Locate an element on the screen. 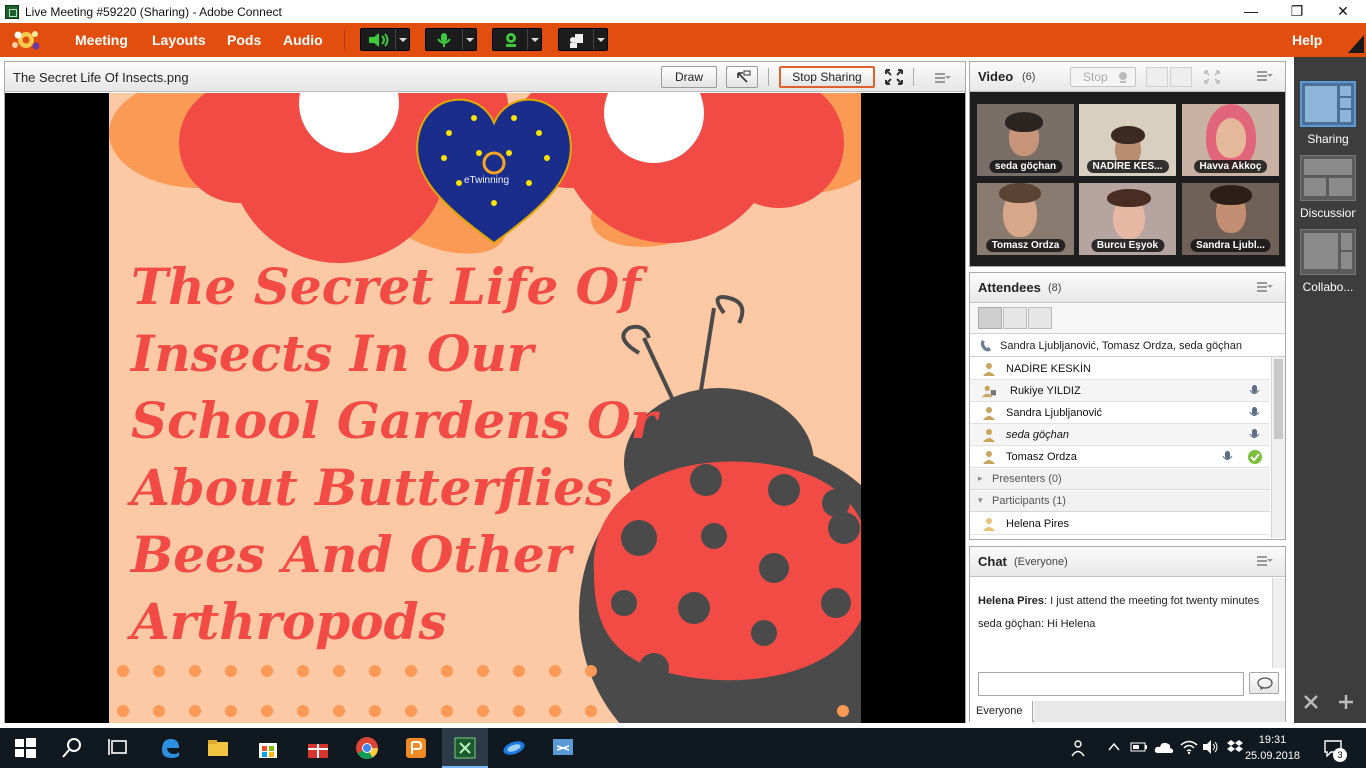  layout-discussion: Discussion is located at coordinates (1328, 187).